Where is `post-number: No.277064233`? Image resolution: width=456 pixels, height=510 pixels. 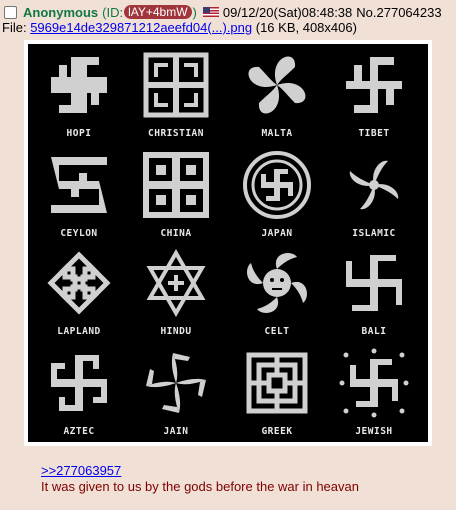
post-number: No.277064233 is located at coordinates (398, 12).